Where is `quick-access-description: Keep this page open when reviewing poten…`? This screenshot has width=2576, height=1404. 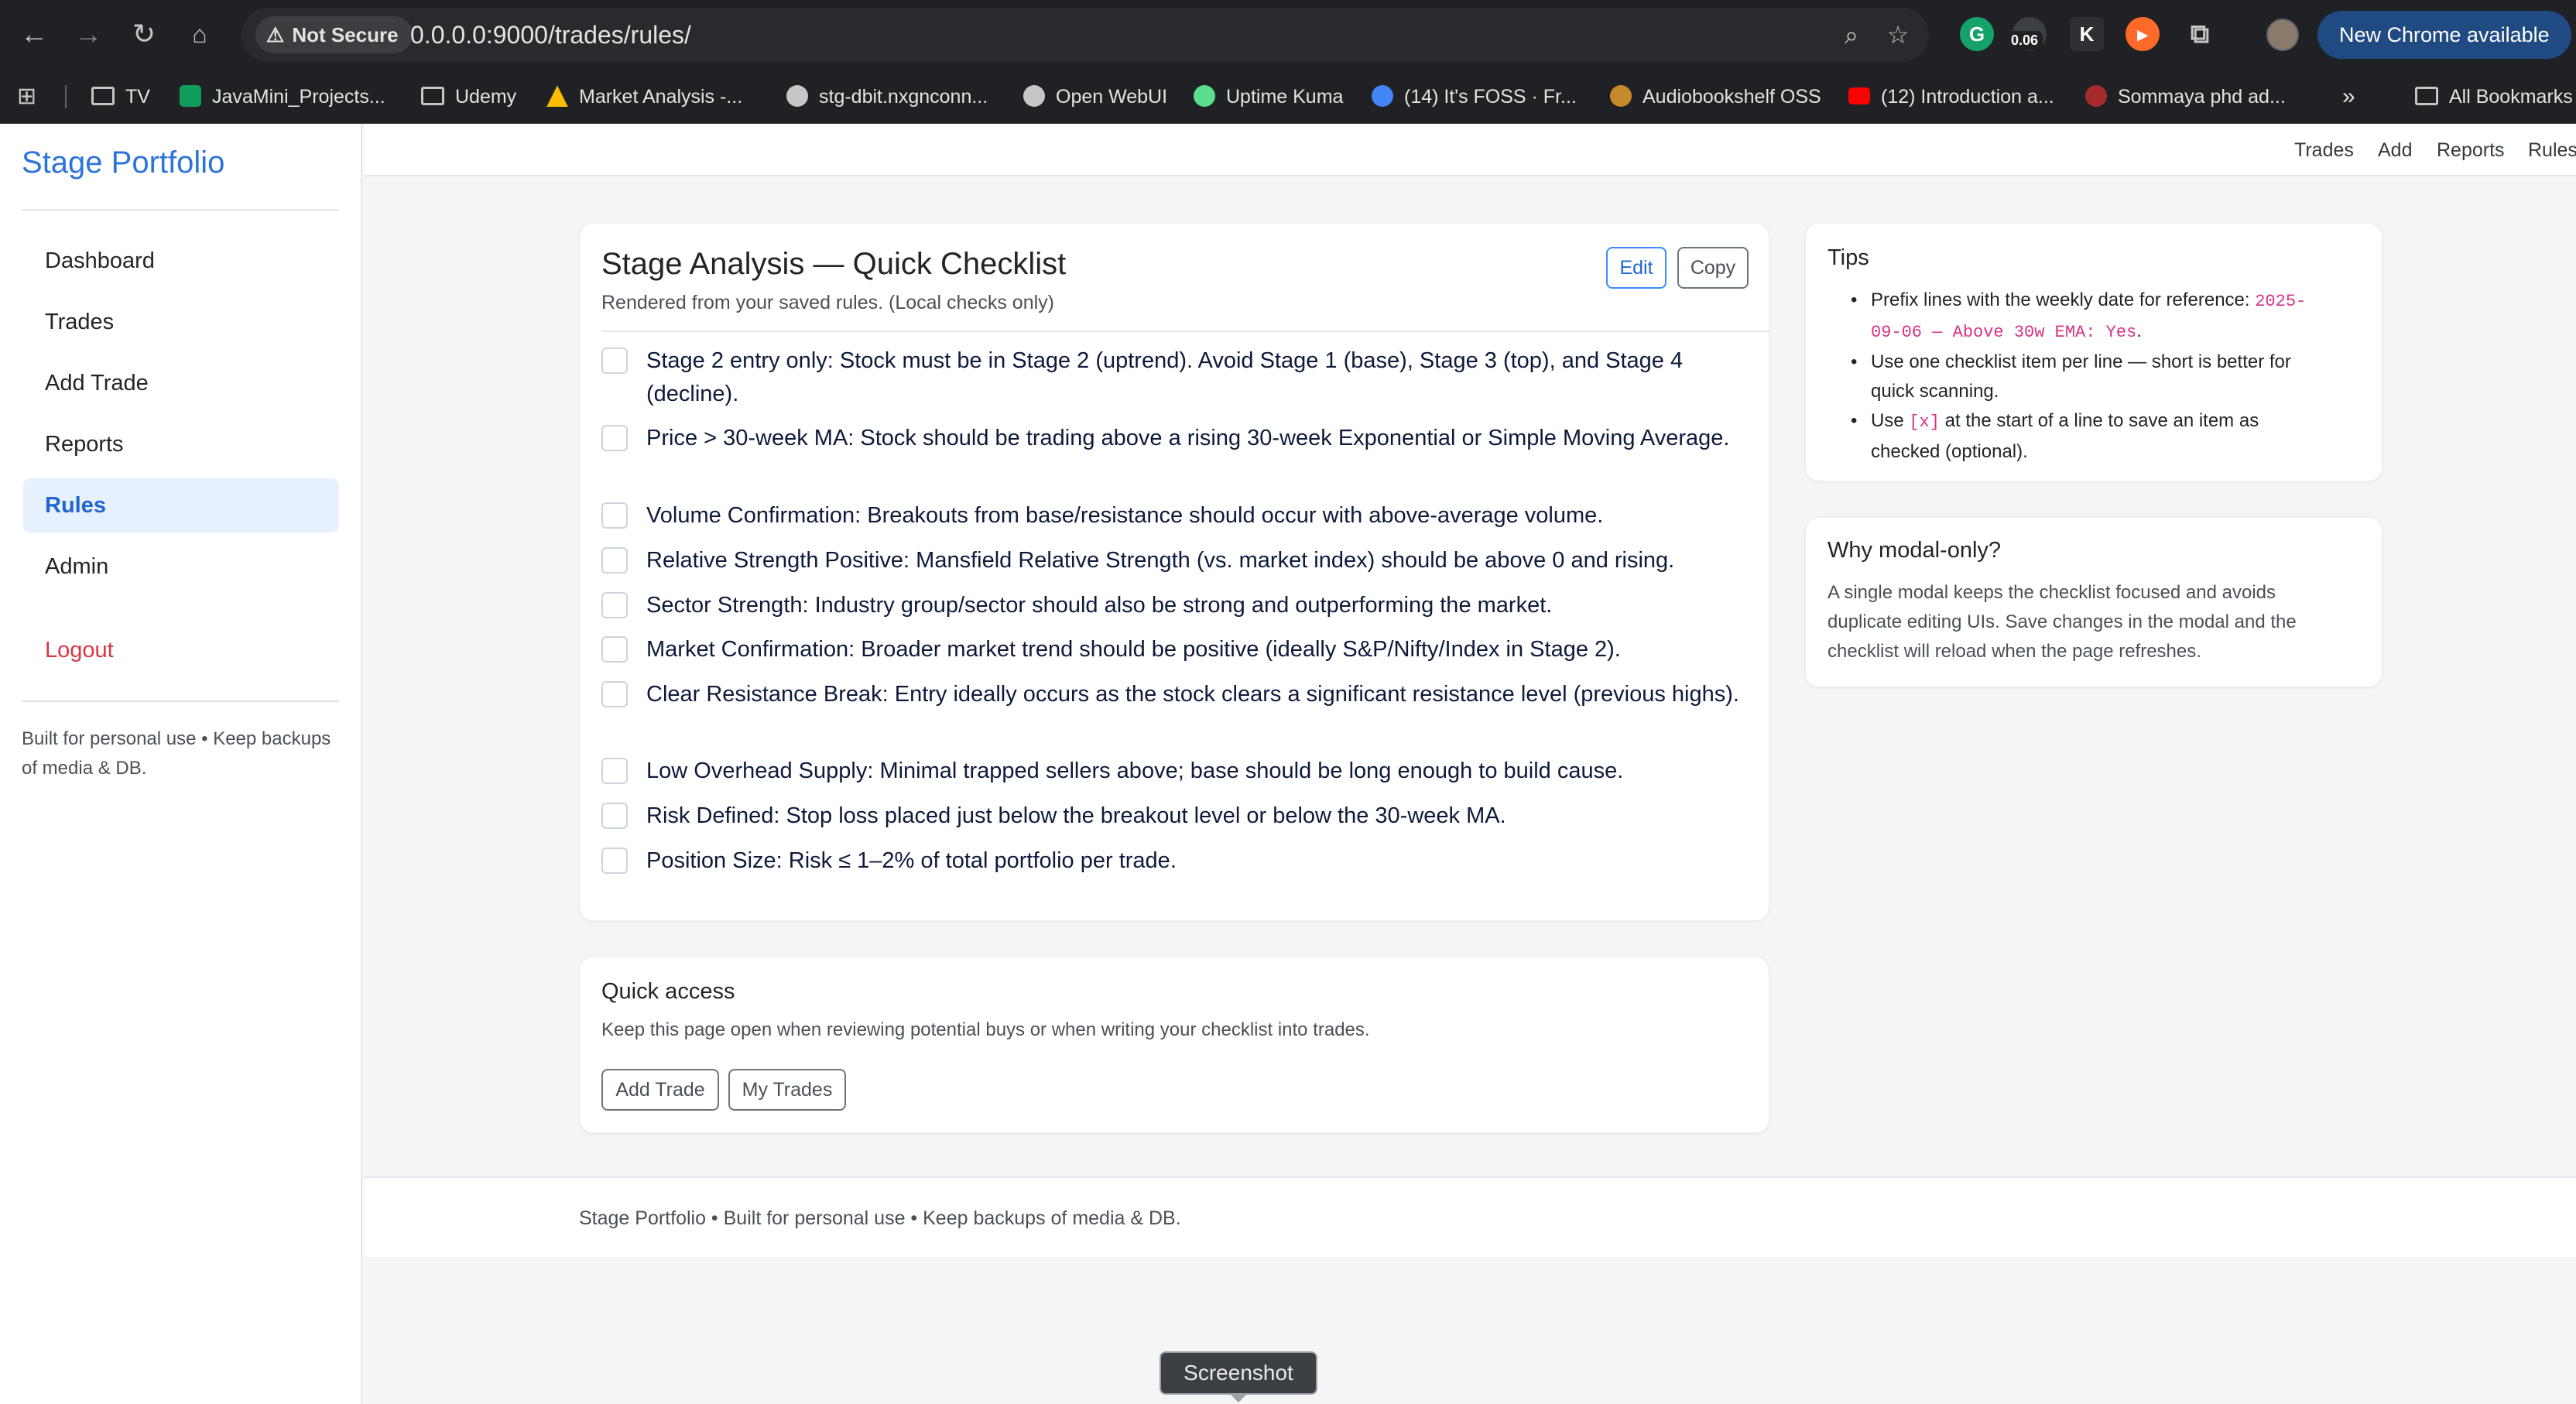 quick-access-description: Keep this page open when reviewing poten… is located at coordinates (986, 1029).